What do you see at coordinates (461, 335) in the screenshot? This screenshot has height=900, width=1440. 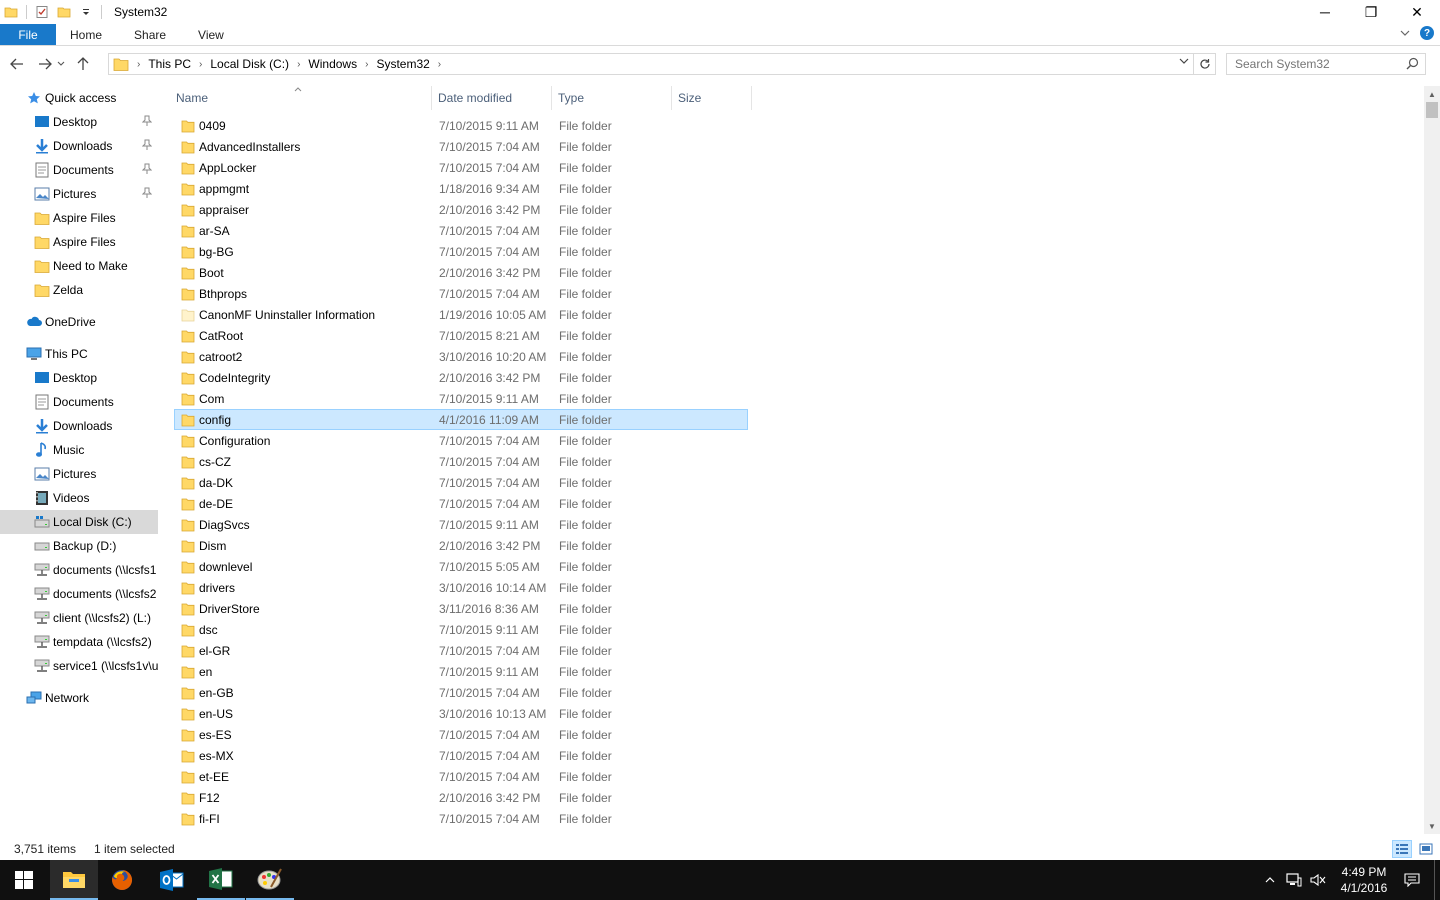 I see `file-row: CatRoot 7/10/2015 8:21 AM File folder` at bounding box center [461, 335].